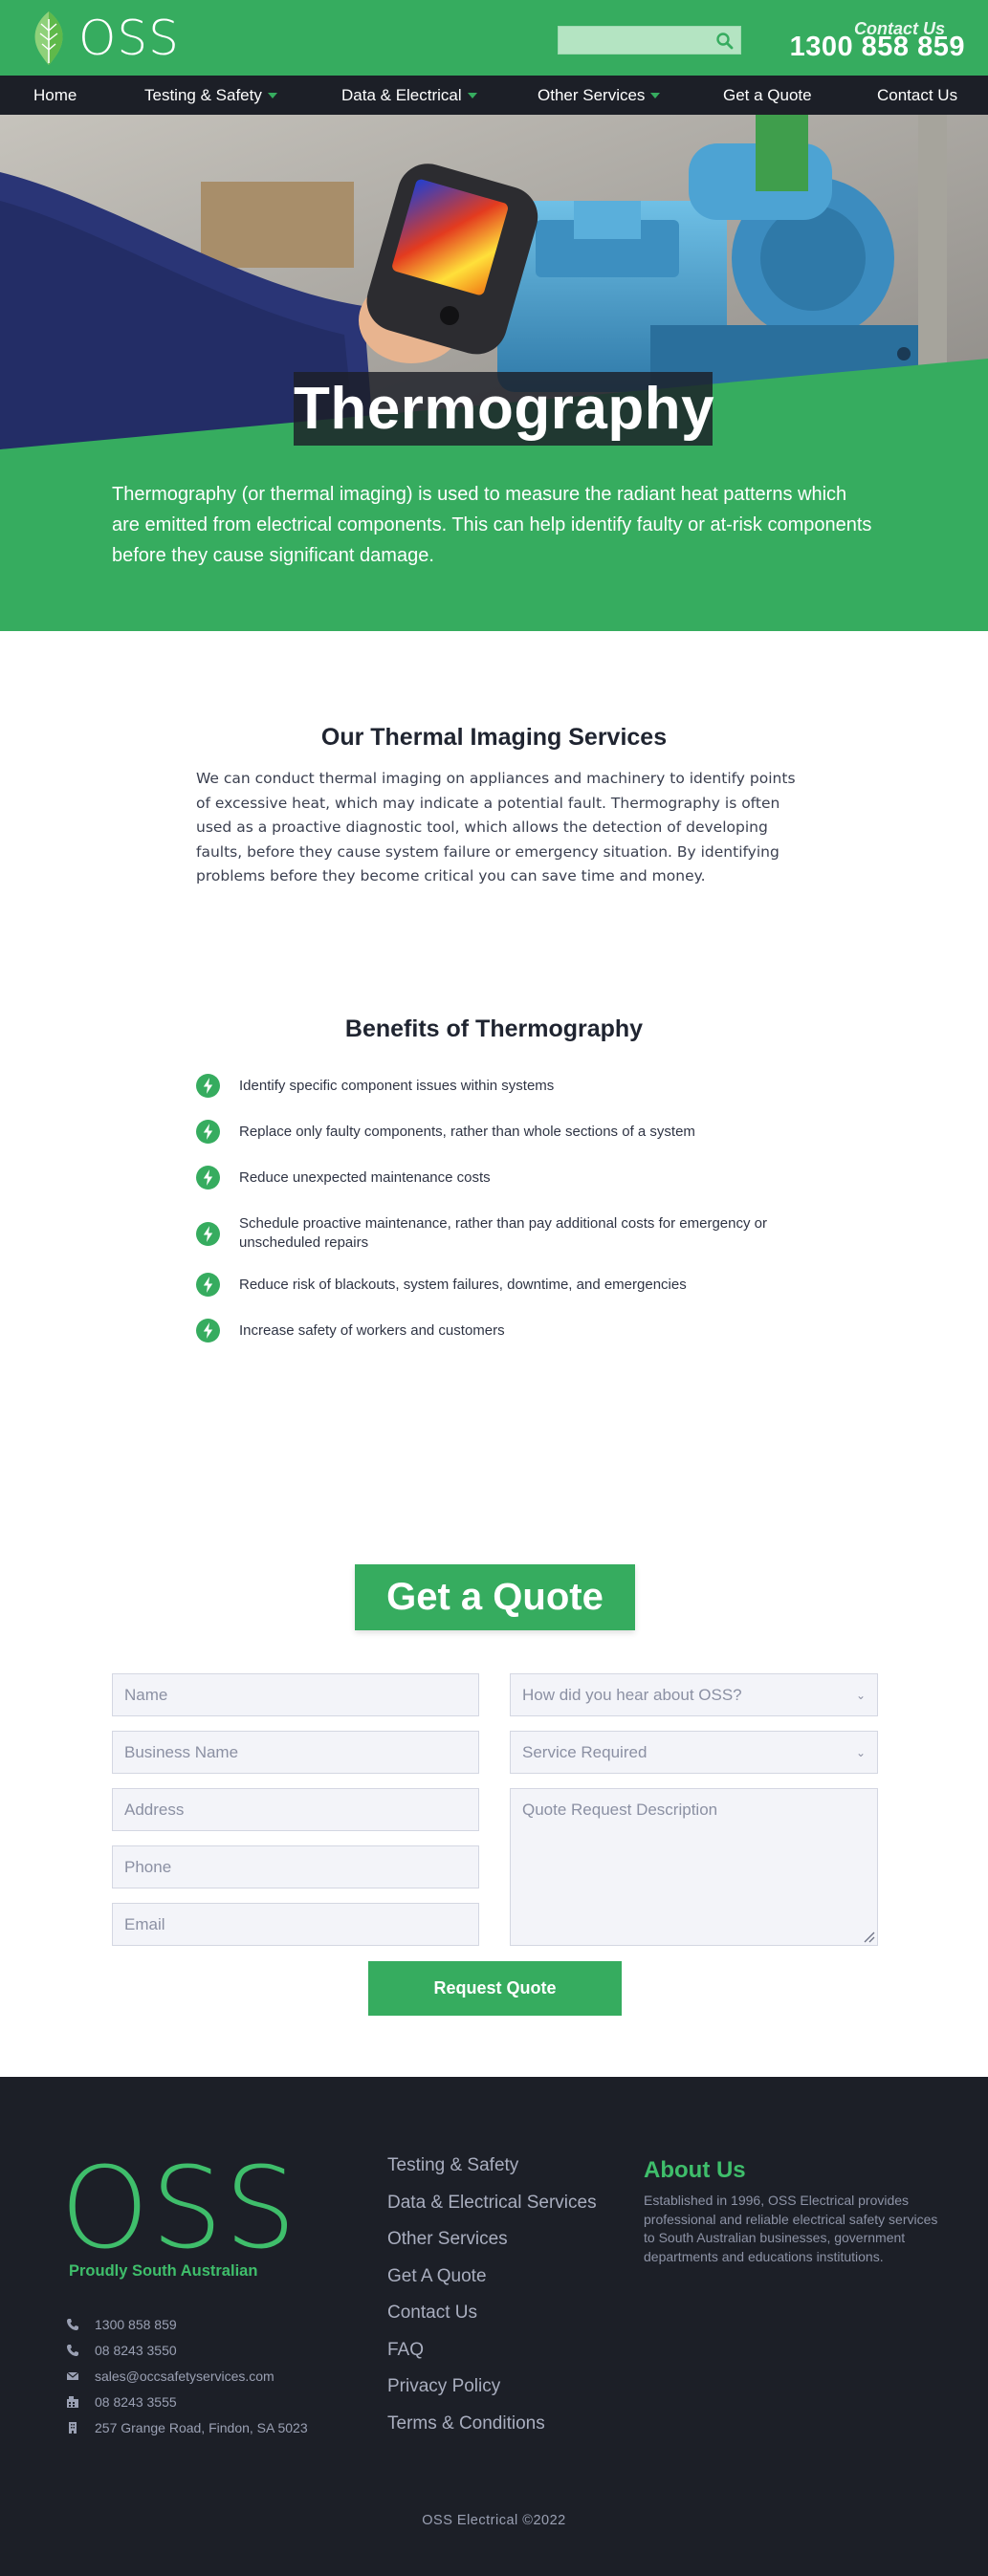  I want to click on header-phone-number: 1300 858 859, so click(878, 47).